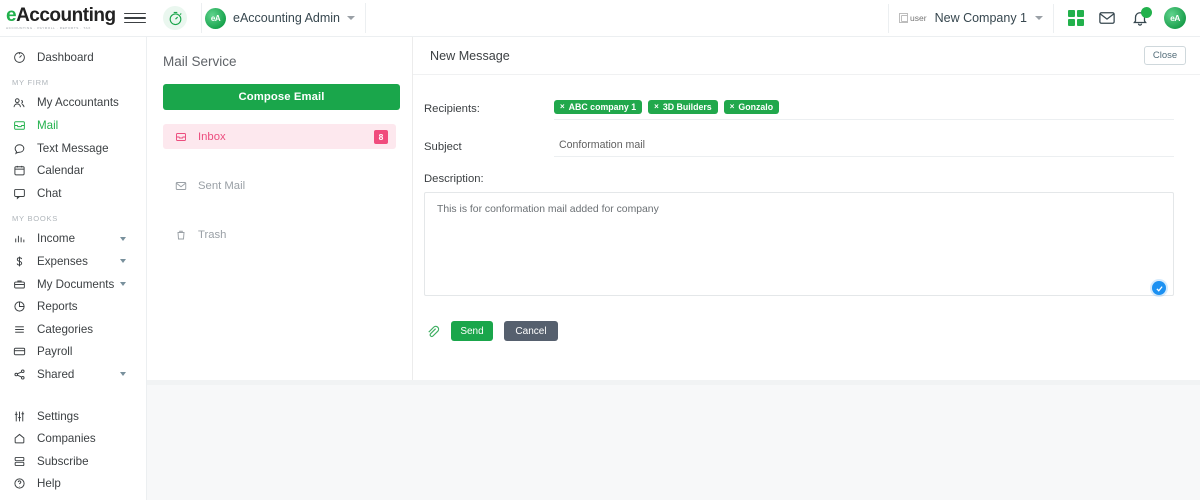  I want to click on admin-account-selector: eA eAccounting Admin, so click(284, 18).